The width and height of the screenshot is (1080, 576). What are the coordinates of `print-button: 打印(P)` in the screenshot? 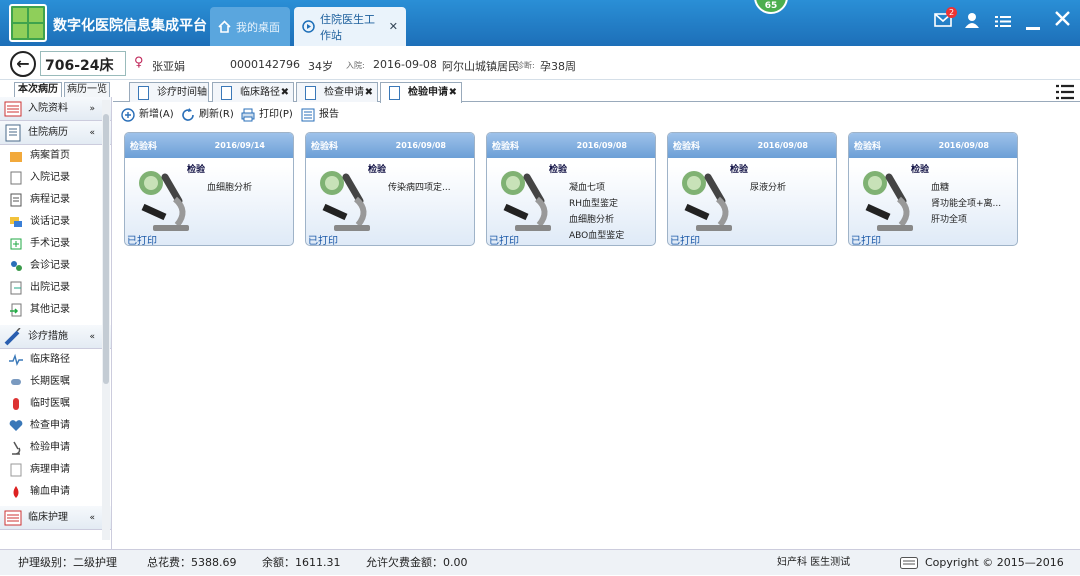 It's located at (267, 115).